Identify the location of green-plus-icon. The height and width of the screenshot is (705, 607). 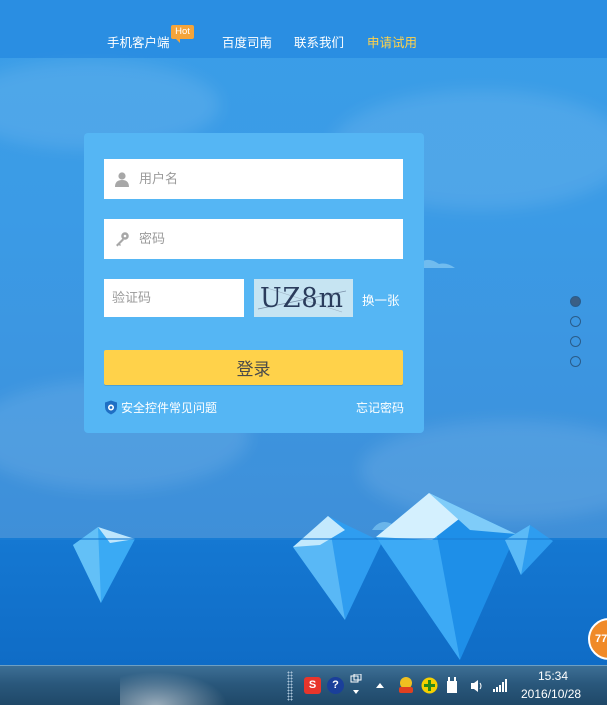
(429, 685).